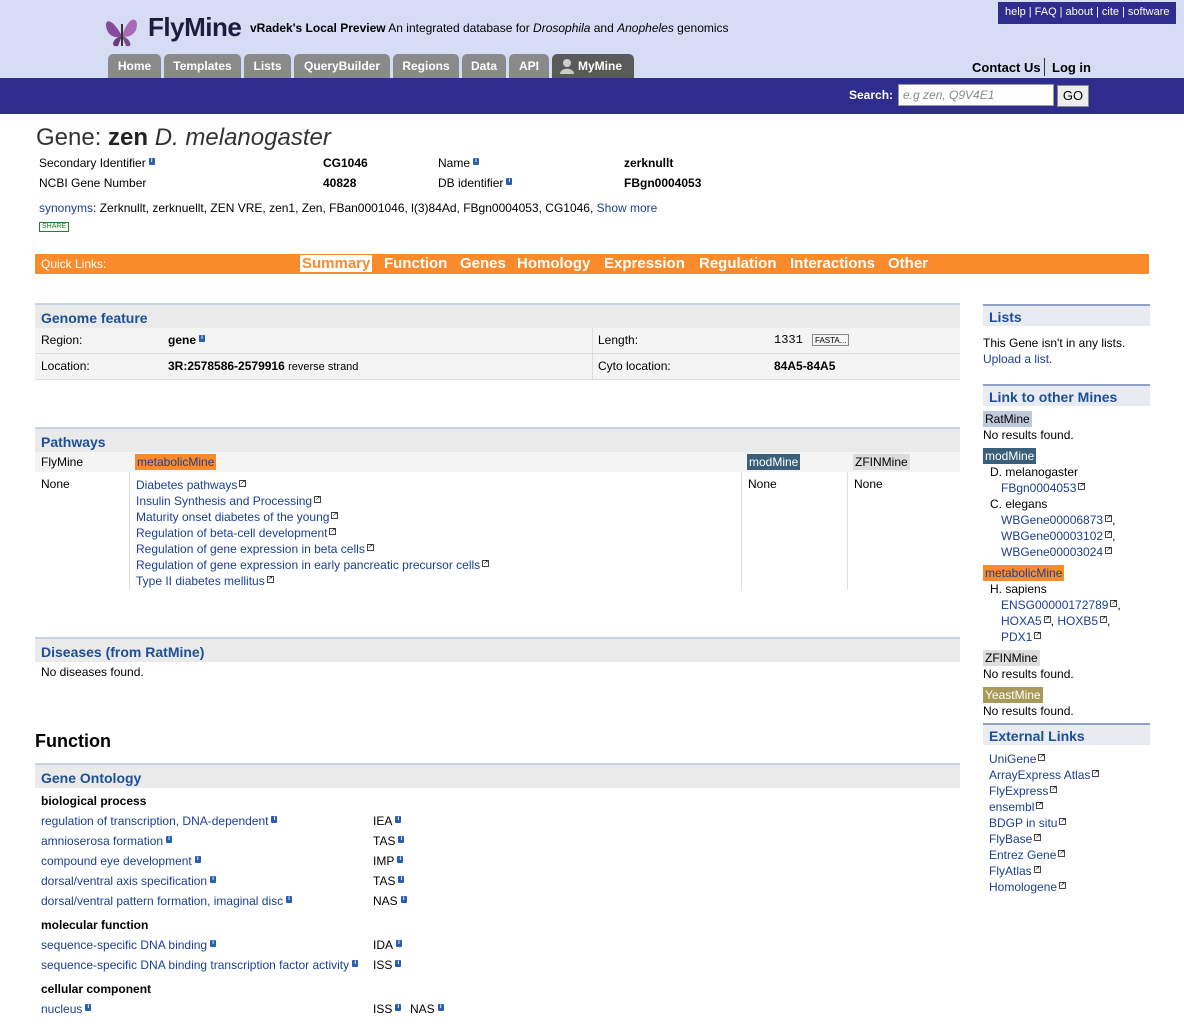 This screenshot has height=1028, width=1184. I want to click on external-link: FlyExpress, so click(1018, 791).